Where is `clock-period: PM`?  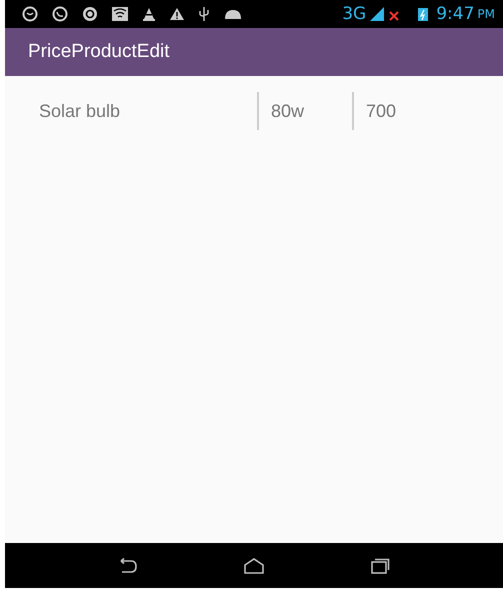 clock-period: PM is located at coordinates (486, 14).